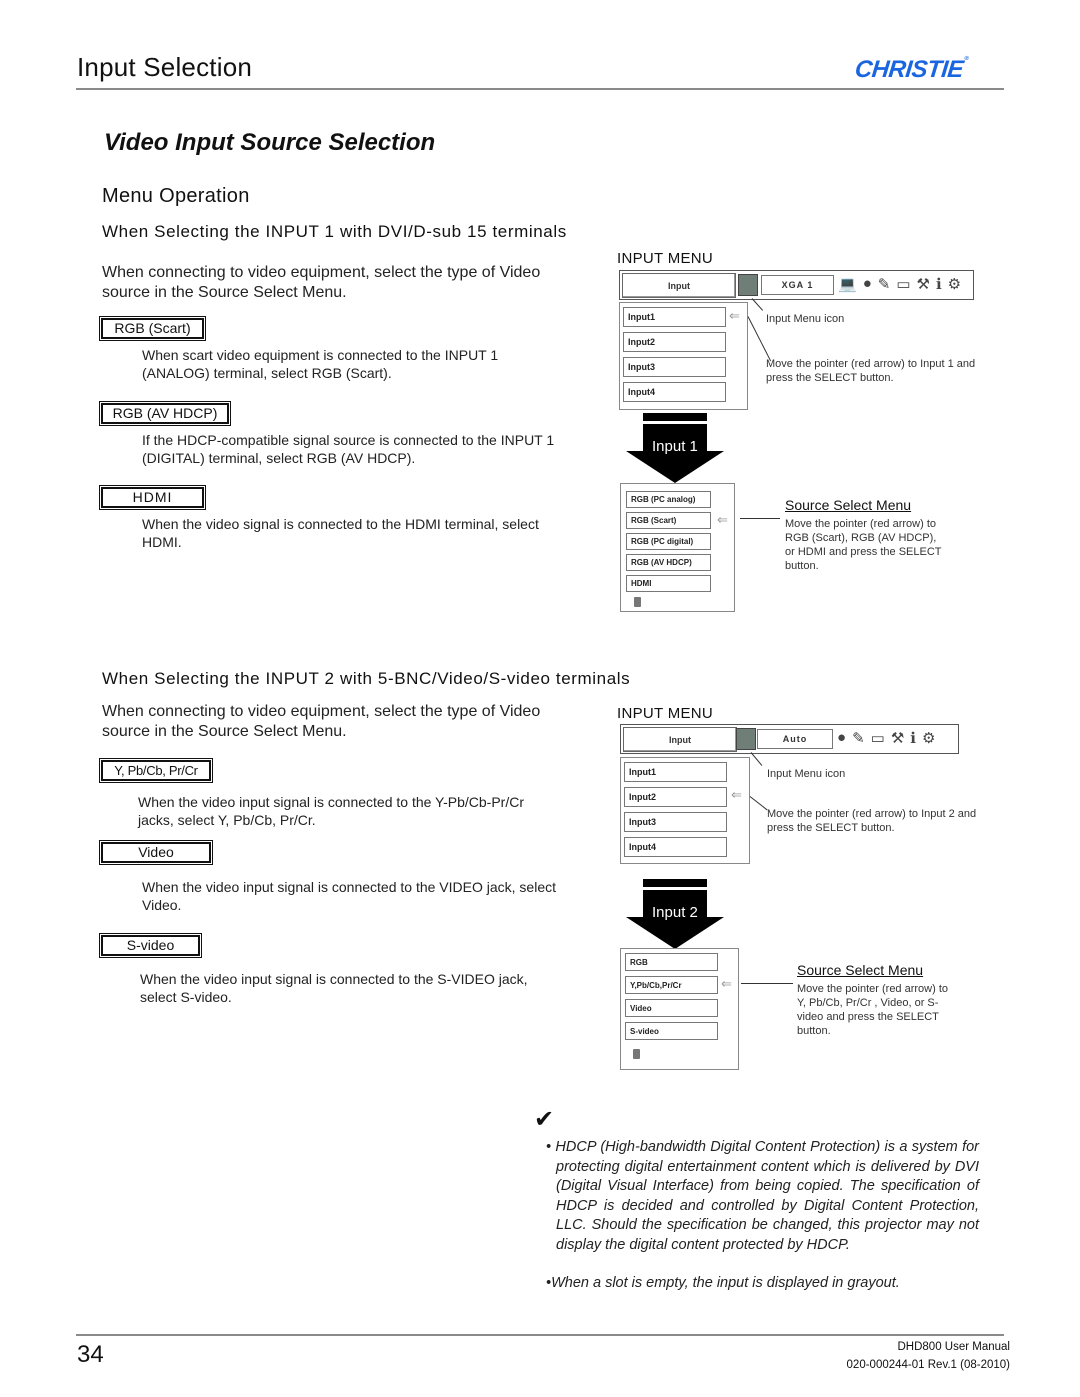  What do you see at coordinates (668, 541) in the screenshot?
I see `source-item-rgb-pc-digital: RGB (PC digital)` at bounding box center [668, 541].